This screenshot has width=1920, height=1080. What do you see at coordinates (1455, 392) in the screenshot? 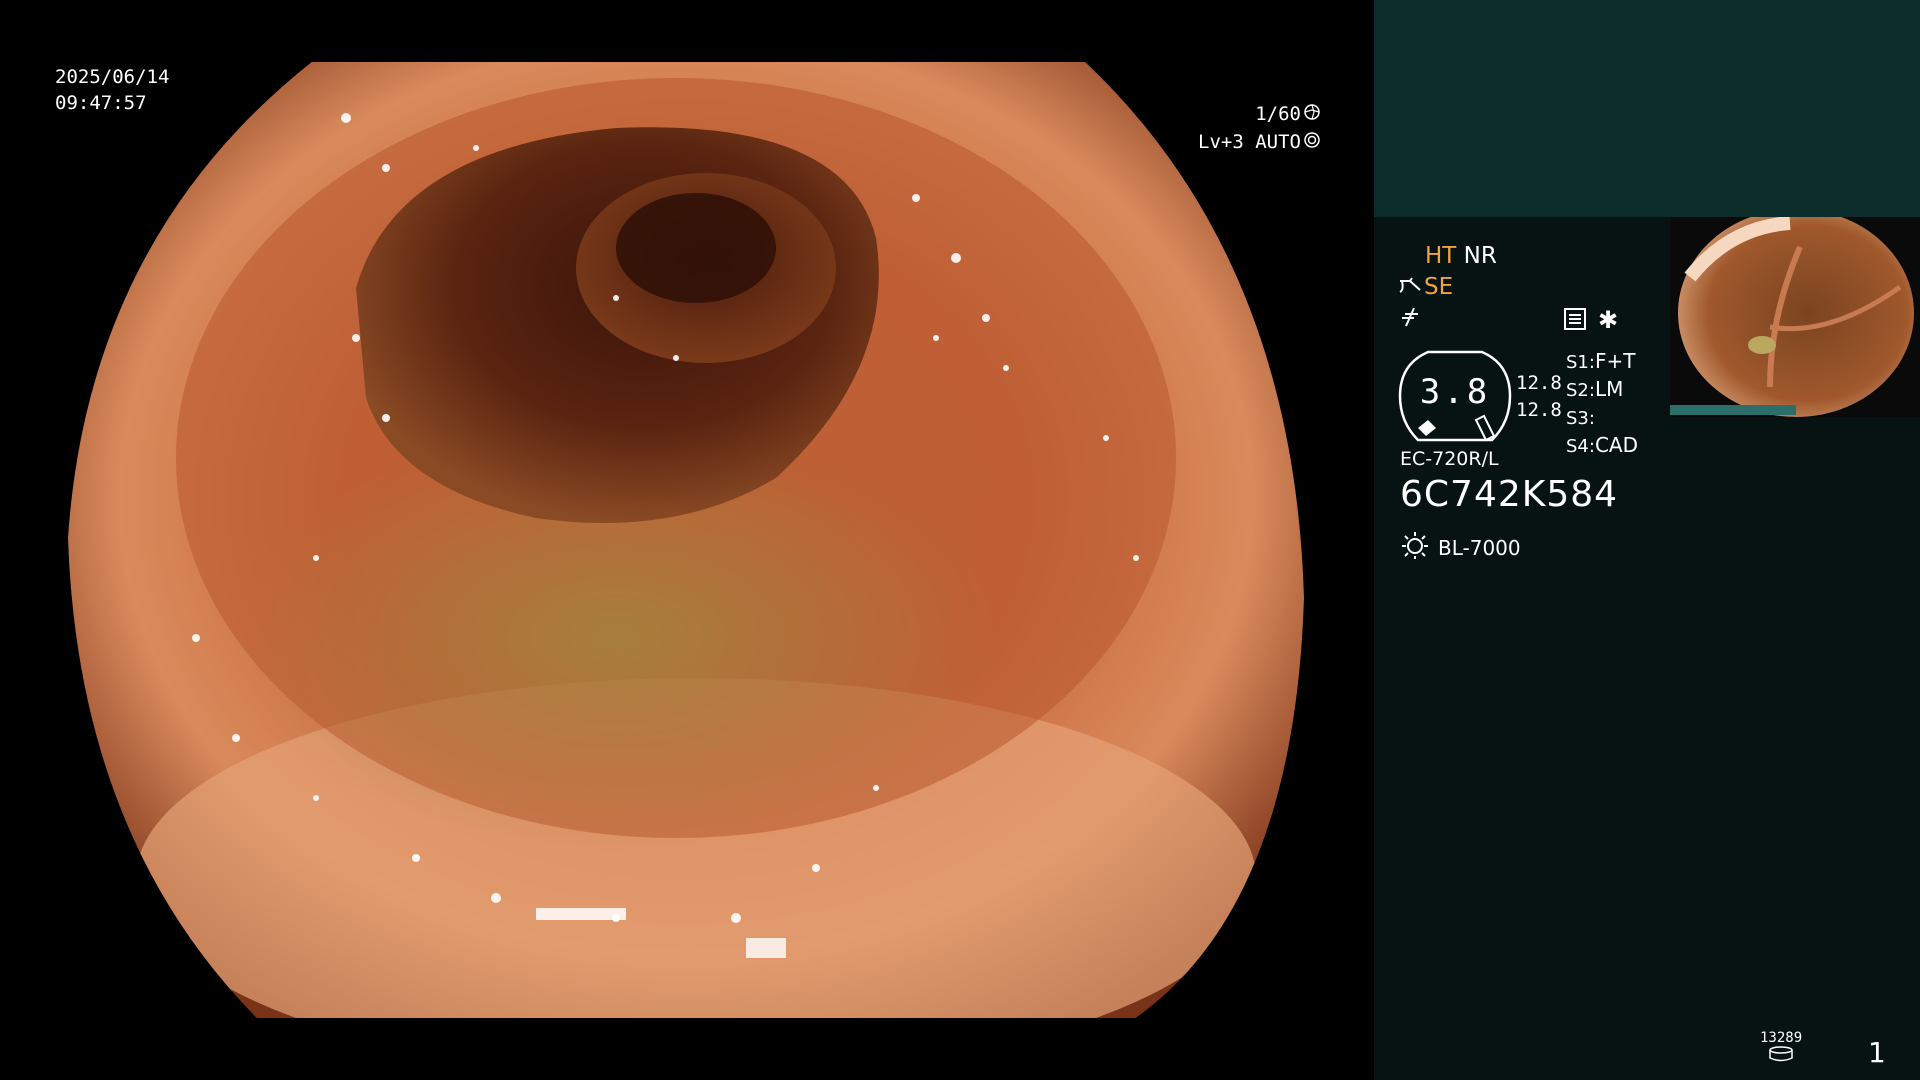
I see `gauge-value: 3.8` at bounding box center [1455, 392].